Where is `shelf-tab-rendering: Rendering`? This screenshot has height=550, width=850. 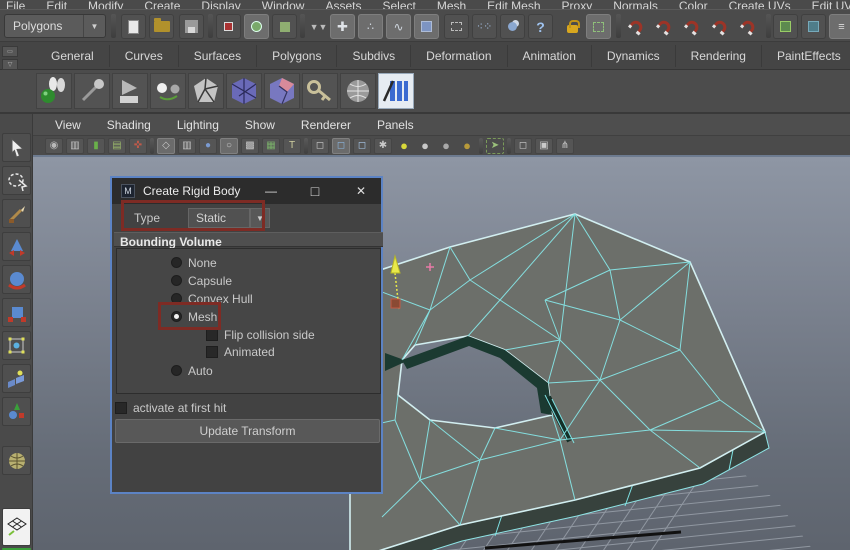
shelf-tab-rendering: Rendering is located at coordinates (719, 55).